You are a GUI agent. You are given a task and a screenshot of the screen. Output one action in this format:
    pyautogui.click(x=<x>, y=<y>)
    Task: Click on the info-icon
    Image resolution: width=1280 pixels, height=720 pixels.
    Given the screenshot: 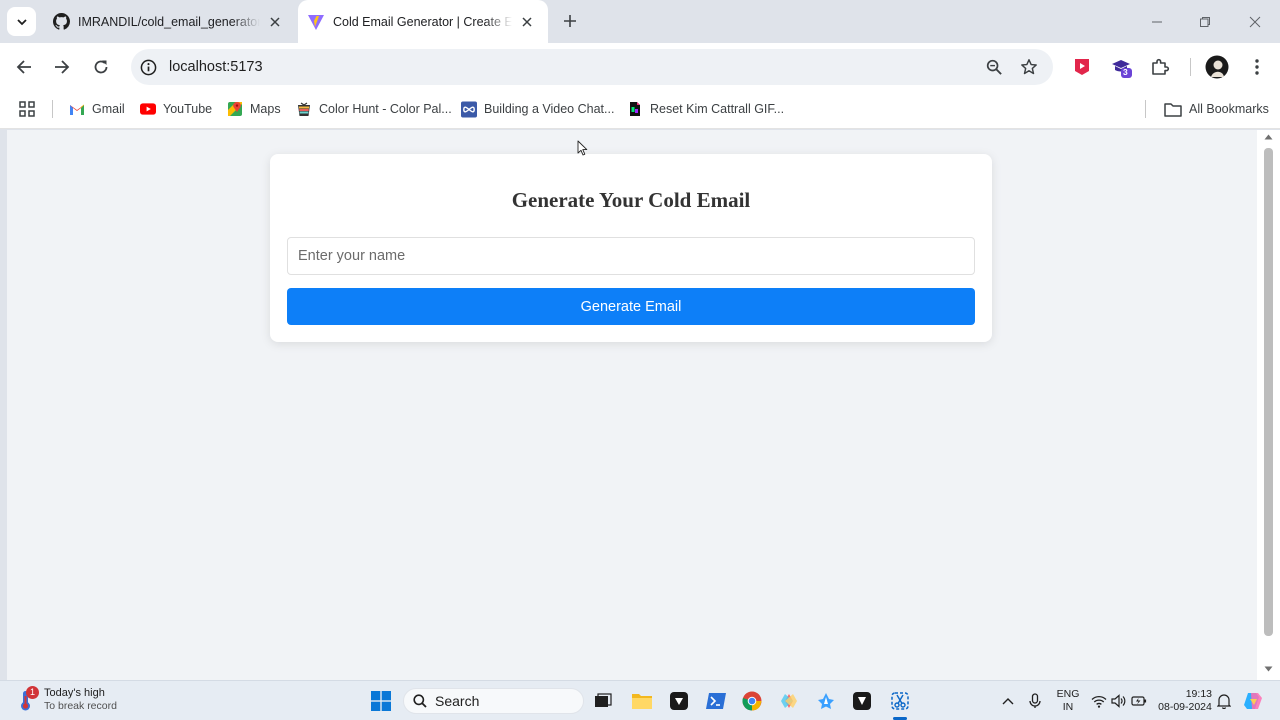 What is the action you would take?
    pyautogui.click(x=148, y=67)
    